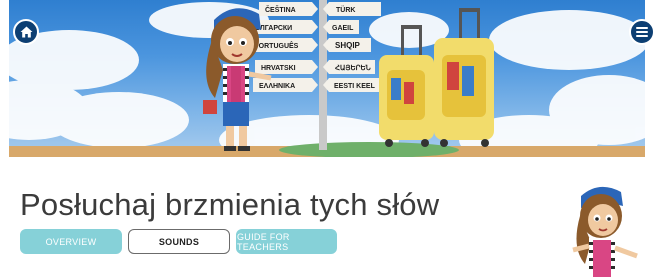  Describe the element at coordinates (353, 68) in the screenshot. I see `sign-armenian: ՀԱՅԵՐԵՆ` at that location.